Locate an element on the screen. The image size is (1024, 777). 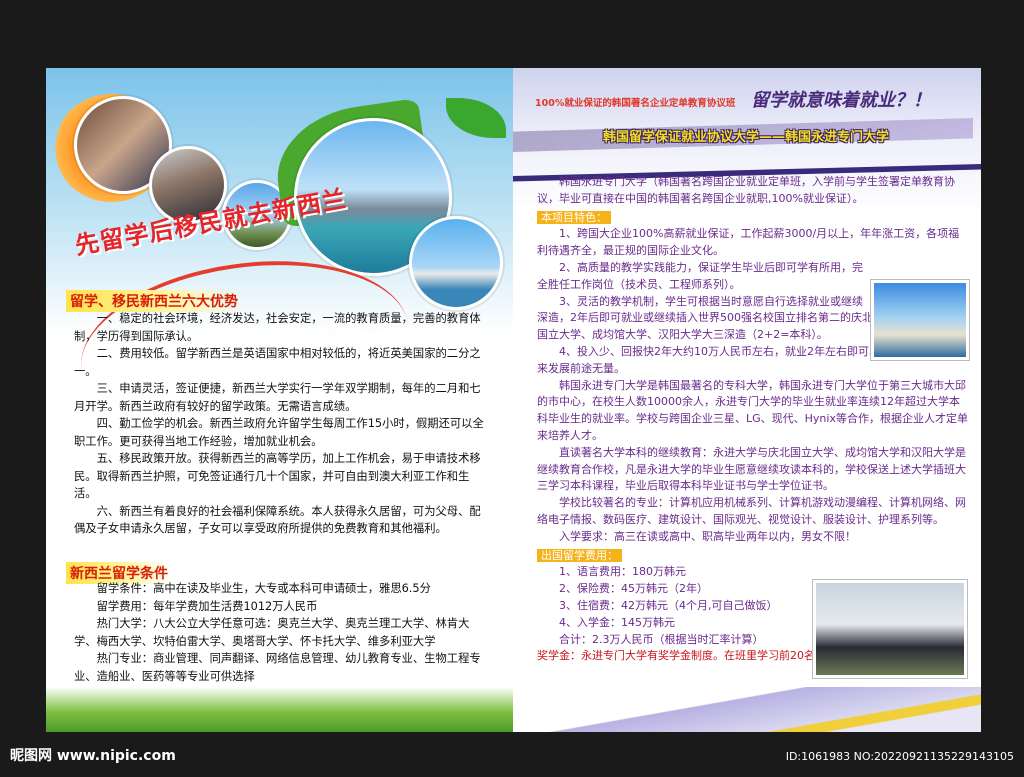
banner-small: 100%就业保证的韩国著名企业定单教育协议班 is located at coordinates (635, 103).